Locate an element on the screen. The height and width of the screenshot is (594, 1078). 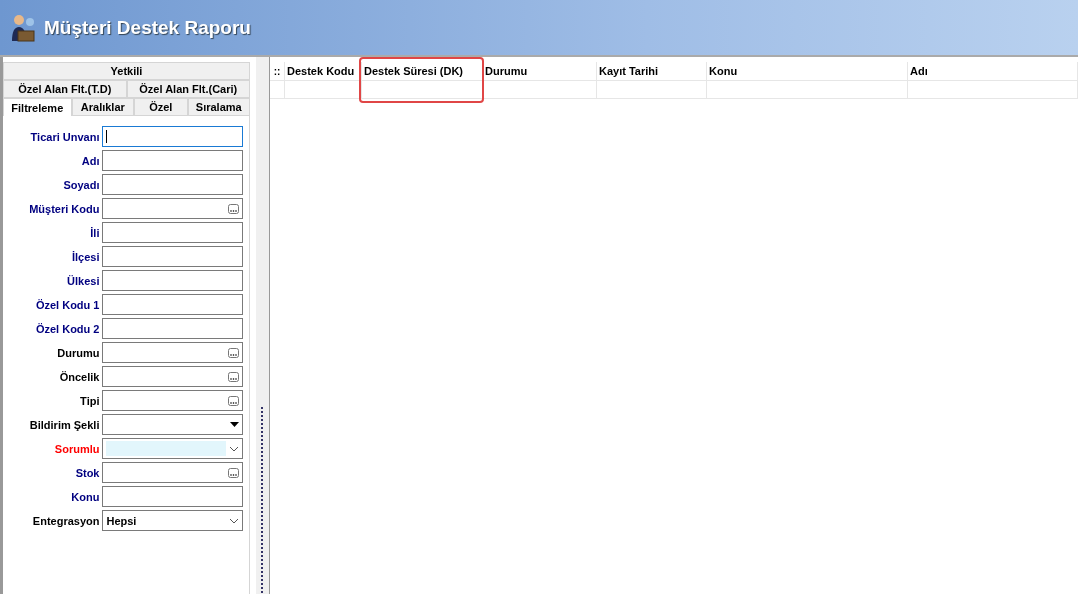
field-label: Bildirim Şekli is located at coordinates (64, 424).